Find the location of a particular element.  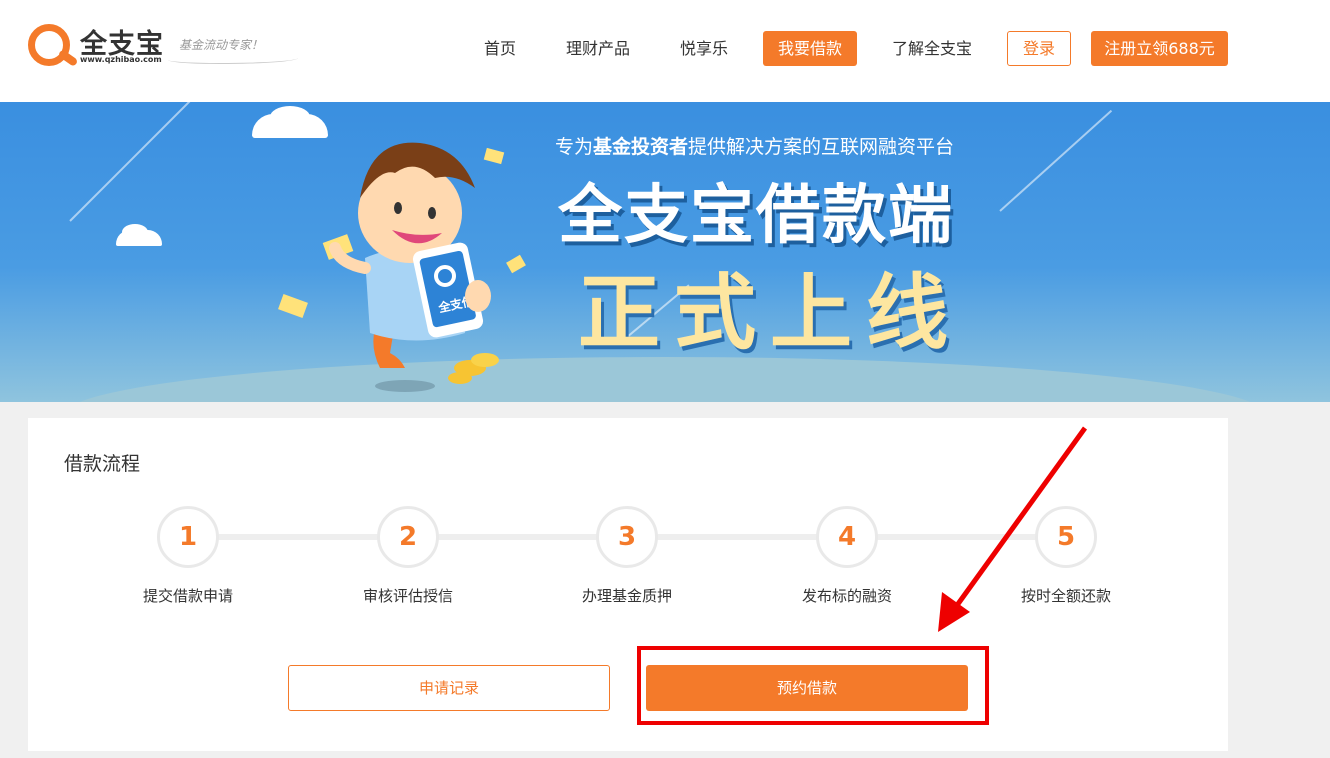

application-records-button: 申请记录 is located at coordinates (449, 688).